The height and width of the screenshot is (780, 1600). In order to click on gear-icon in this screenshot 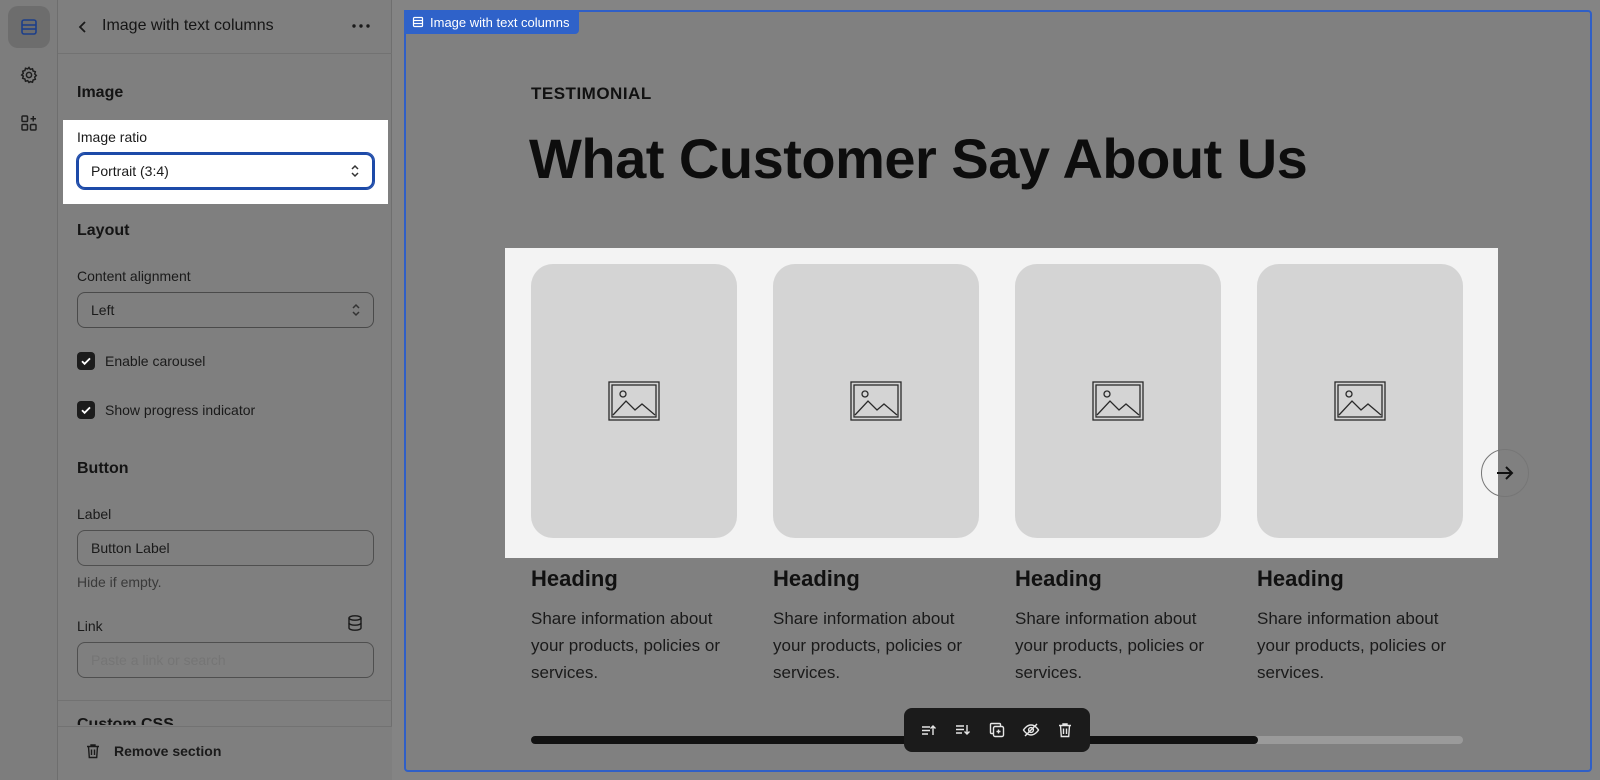, I will do `click(29, 75)`.